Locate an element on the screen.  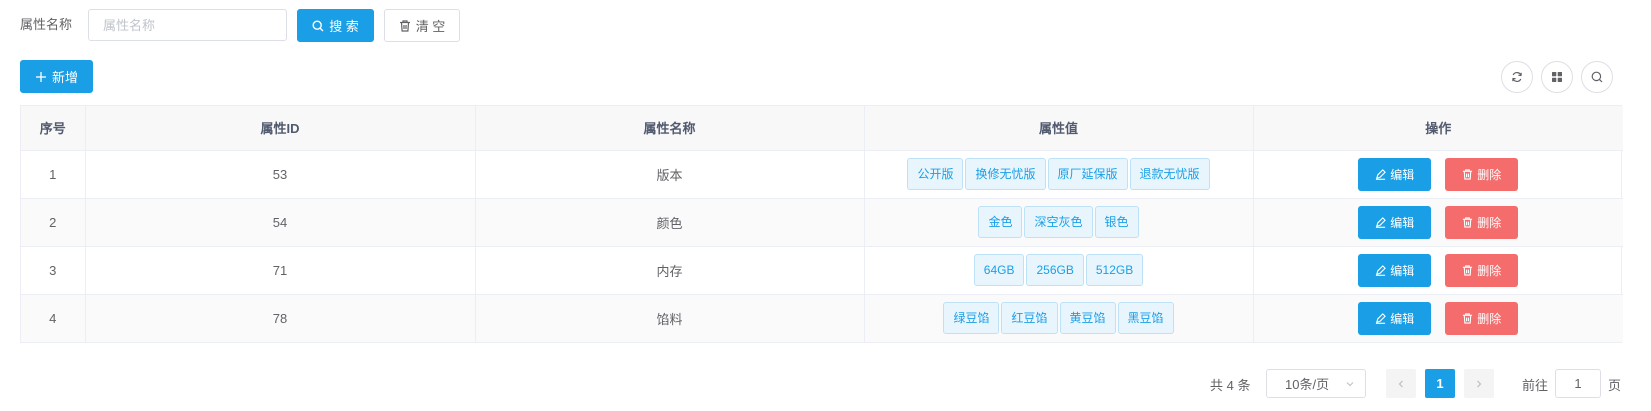
cell-values: 绿豆馅 红豆馅 黄豆馅 黑豆馅 is located at coordinates (1059, 318).